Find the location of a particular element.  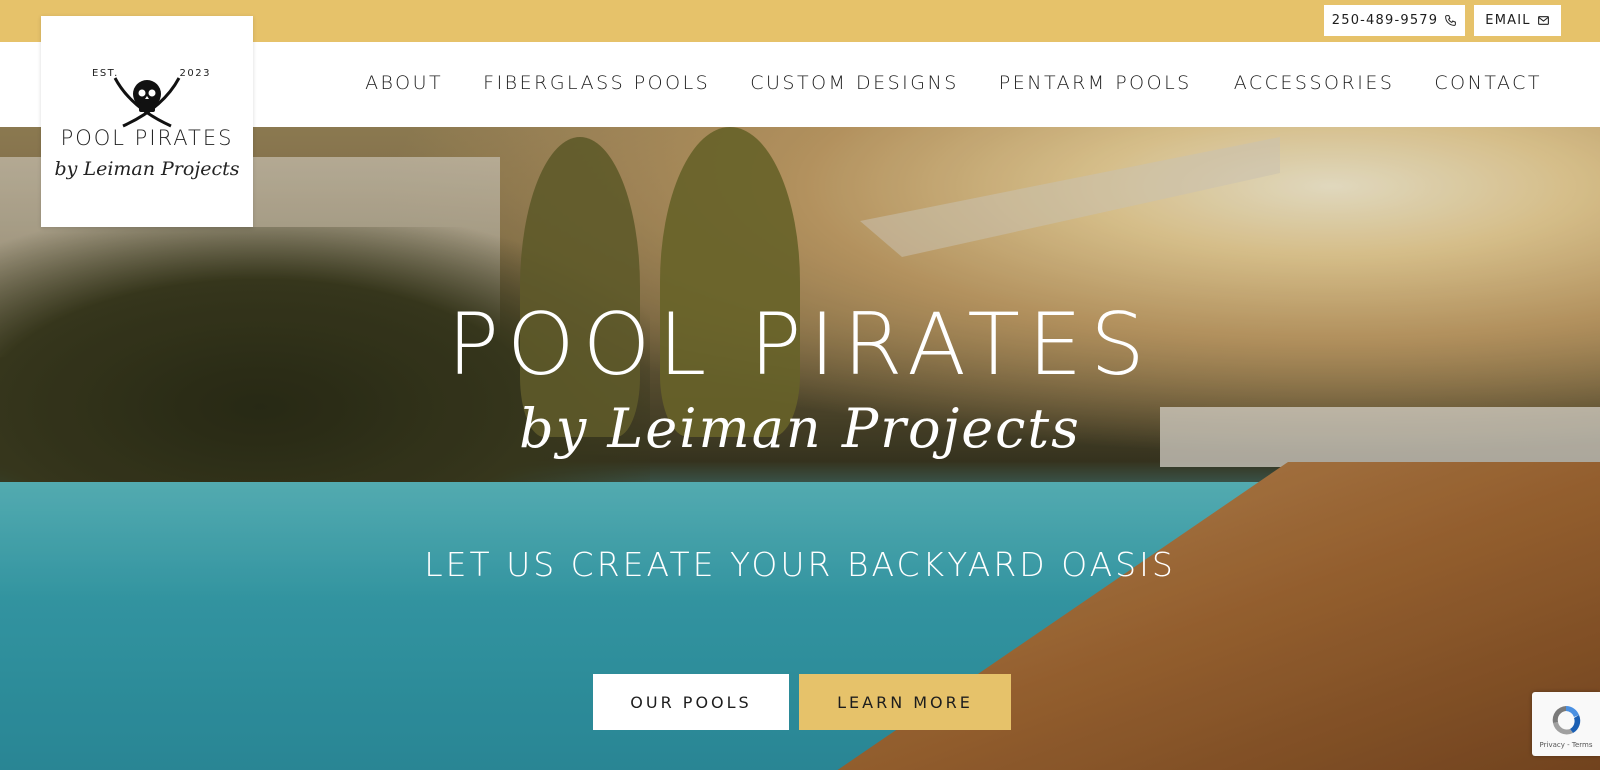

recaptcha-icon is located at coordinates (1566, 720).